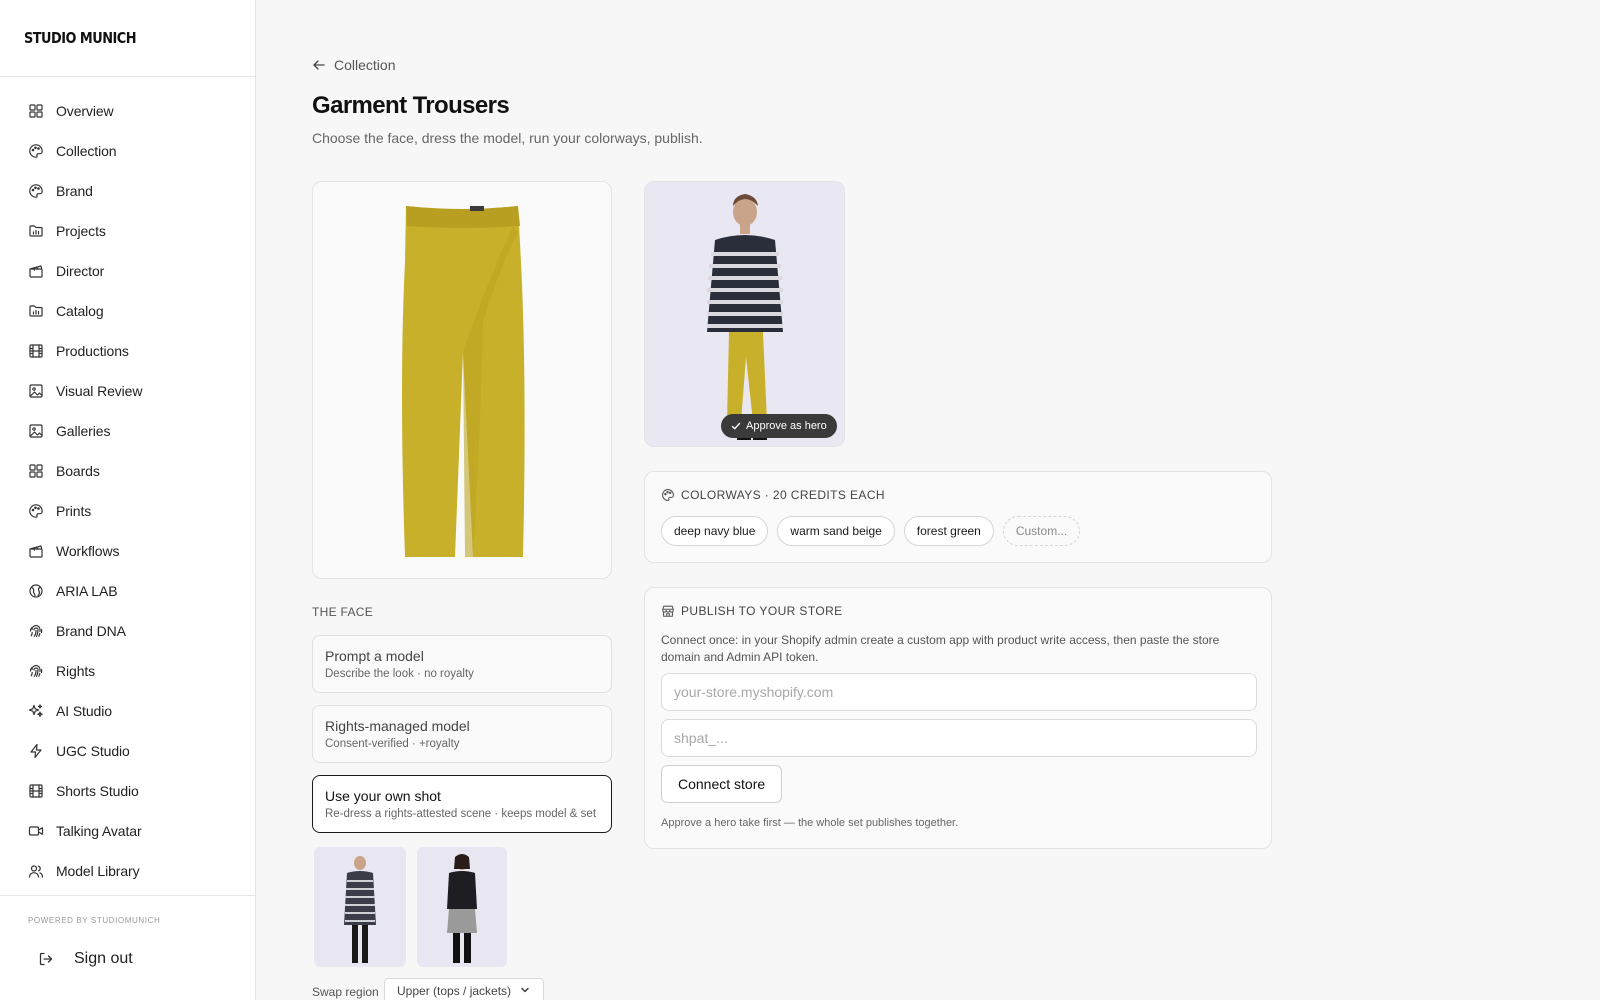 The width and height of the screenshot is (1600, 1000). What do you see at coordinates (744, 314) in the screenshot?
I see `hero-take-card: Approve as hero` at bounding box center [744, 314].